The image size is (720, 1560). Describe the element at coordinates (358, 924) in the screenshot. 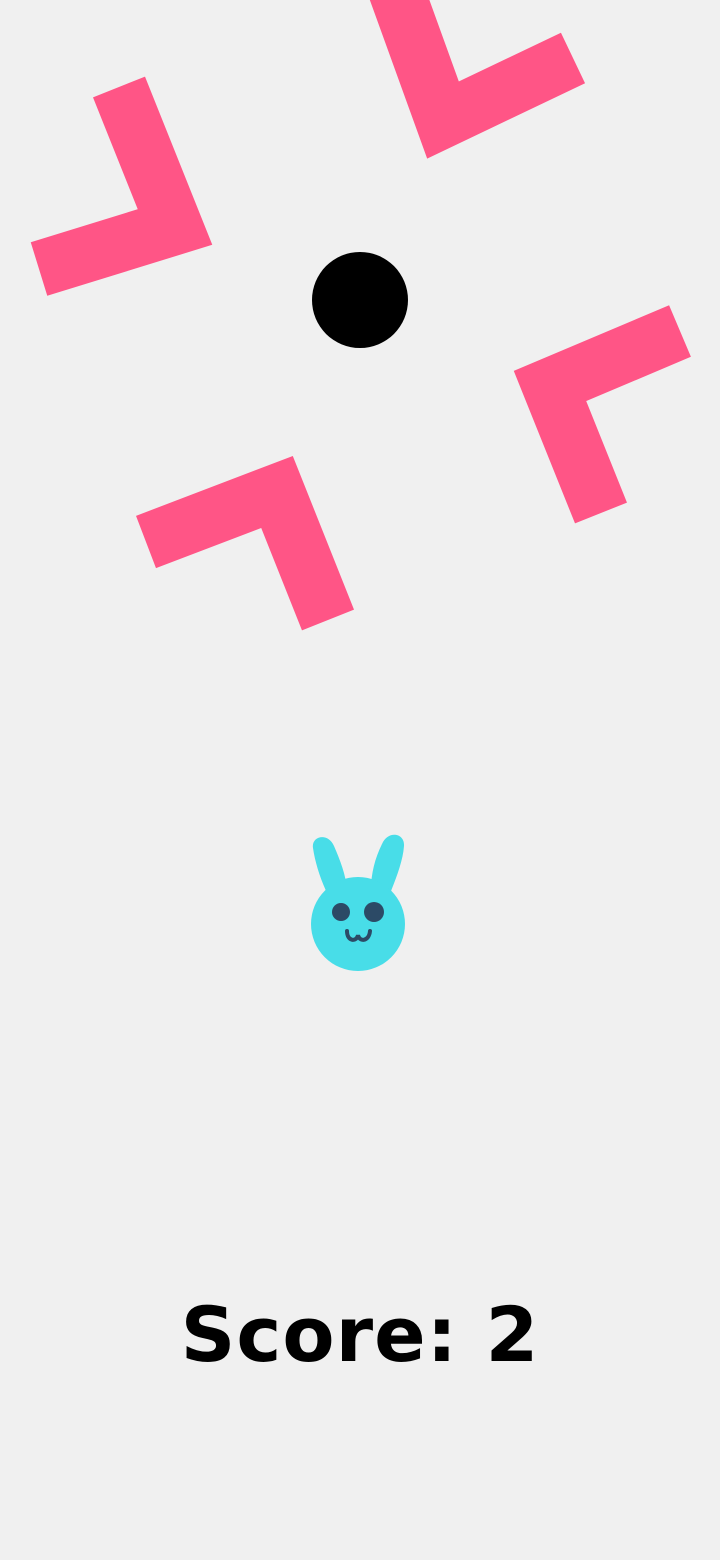

I see `bunny-head` at that location.